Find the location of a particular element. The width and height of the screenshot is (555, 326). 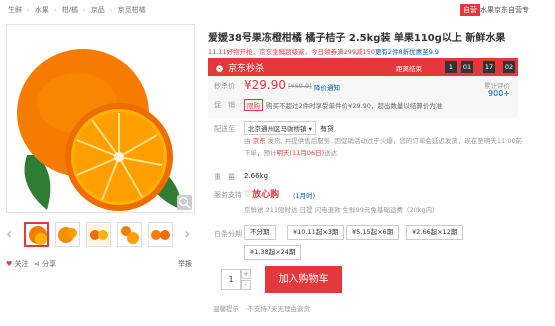

breadcrumb: 生鲜 › 水果 › 柑/橘 › 京品 › 京觅柑橘 is located at coordinates (77, 10).